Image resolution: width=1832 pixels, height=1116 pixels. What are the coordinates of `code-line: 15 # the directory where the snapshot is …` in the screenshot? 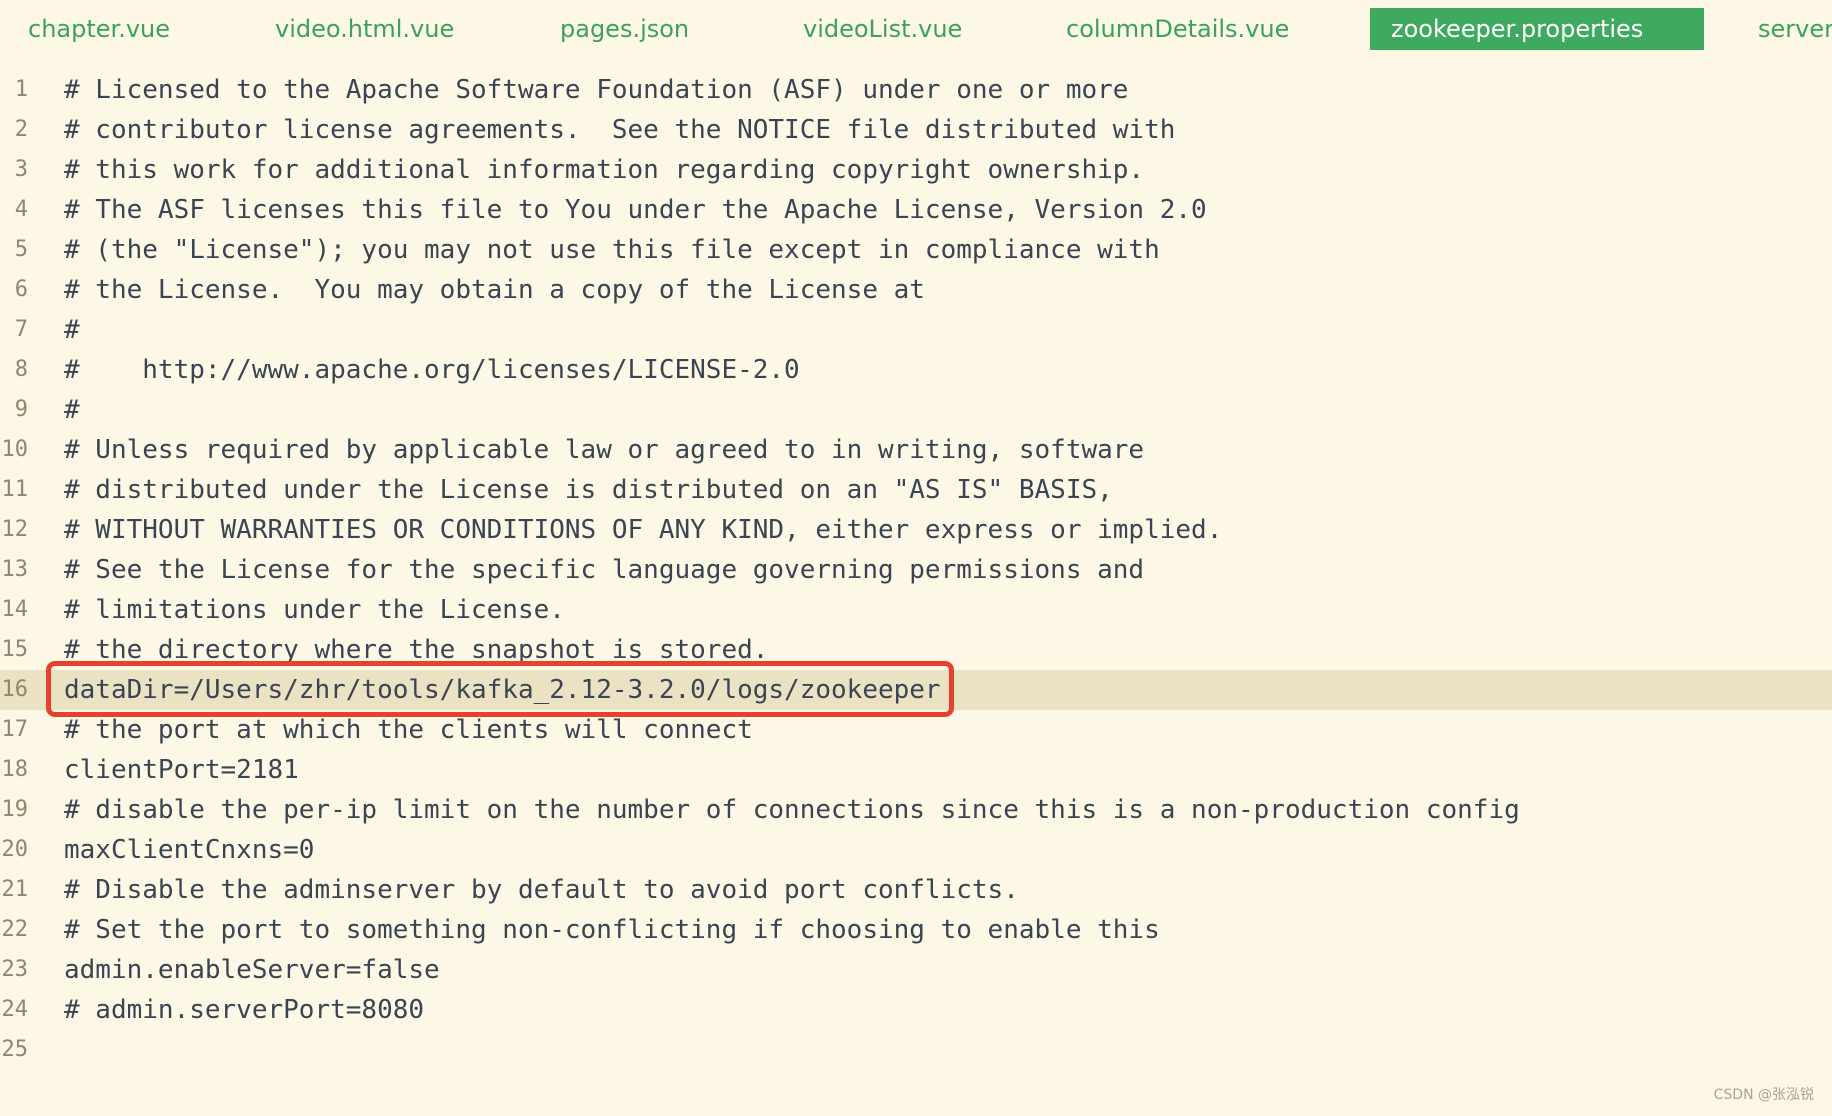 It's located at (916, 650).